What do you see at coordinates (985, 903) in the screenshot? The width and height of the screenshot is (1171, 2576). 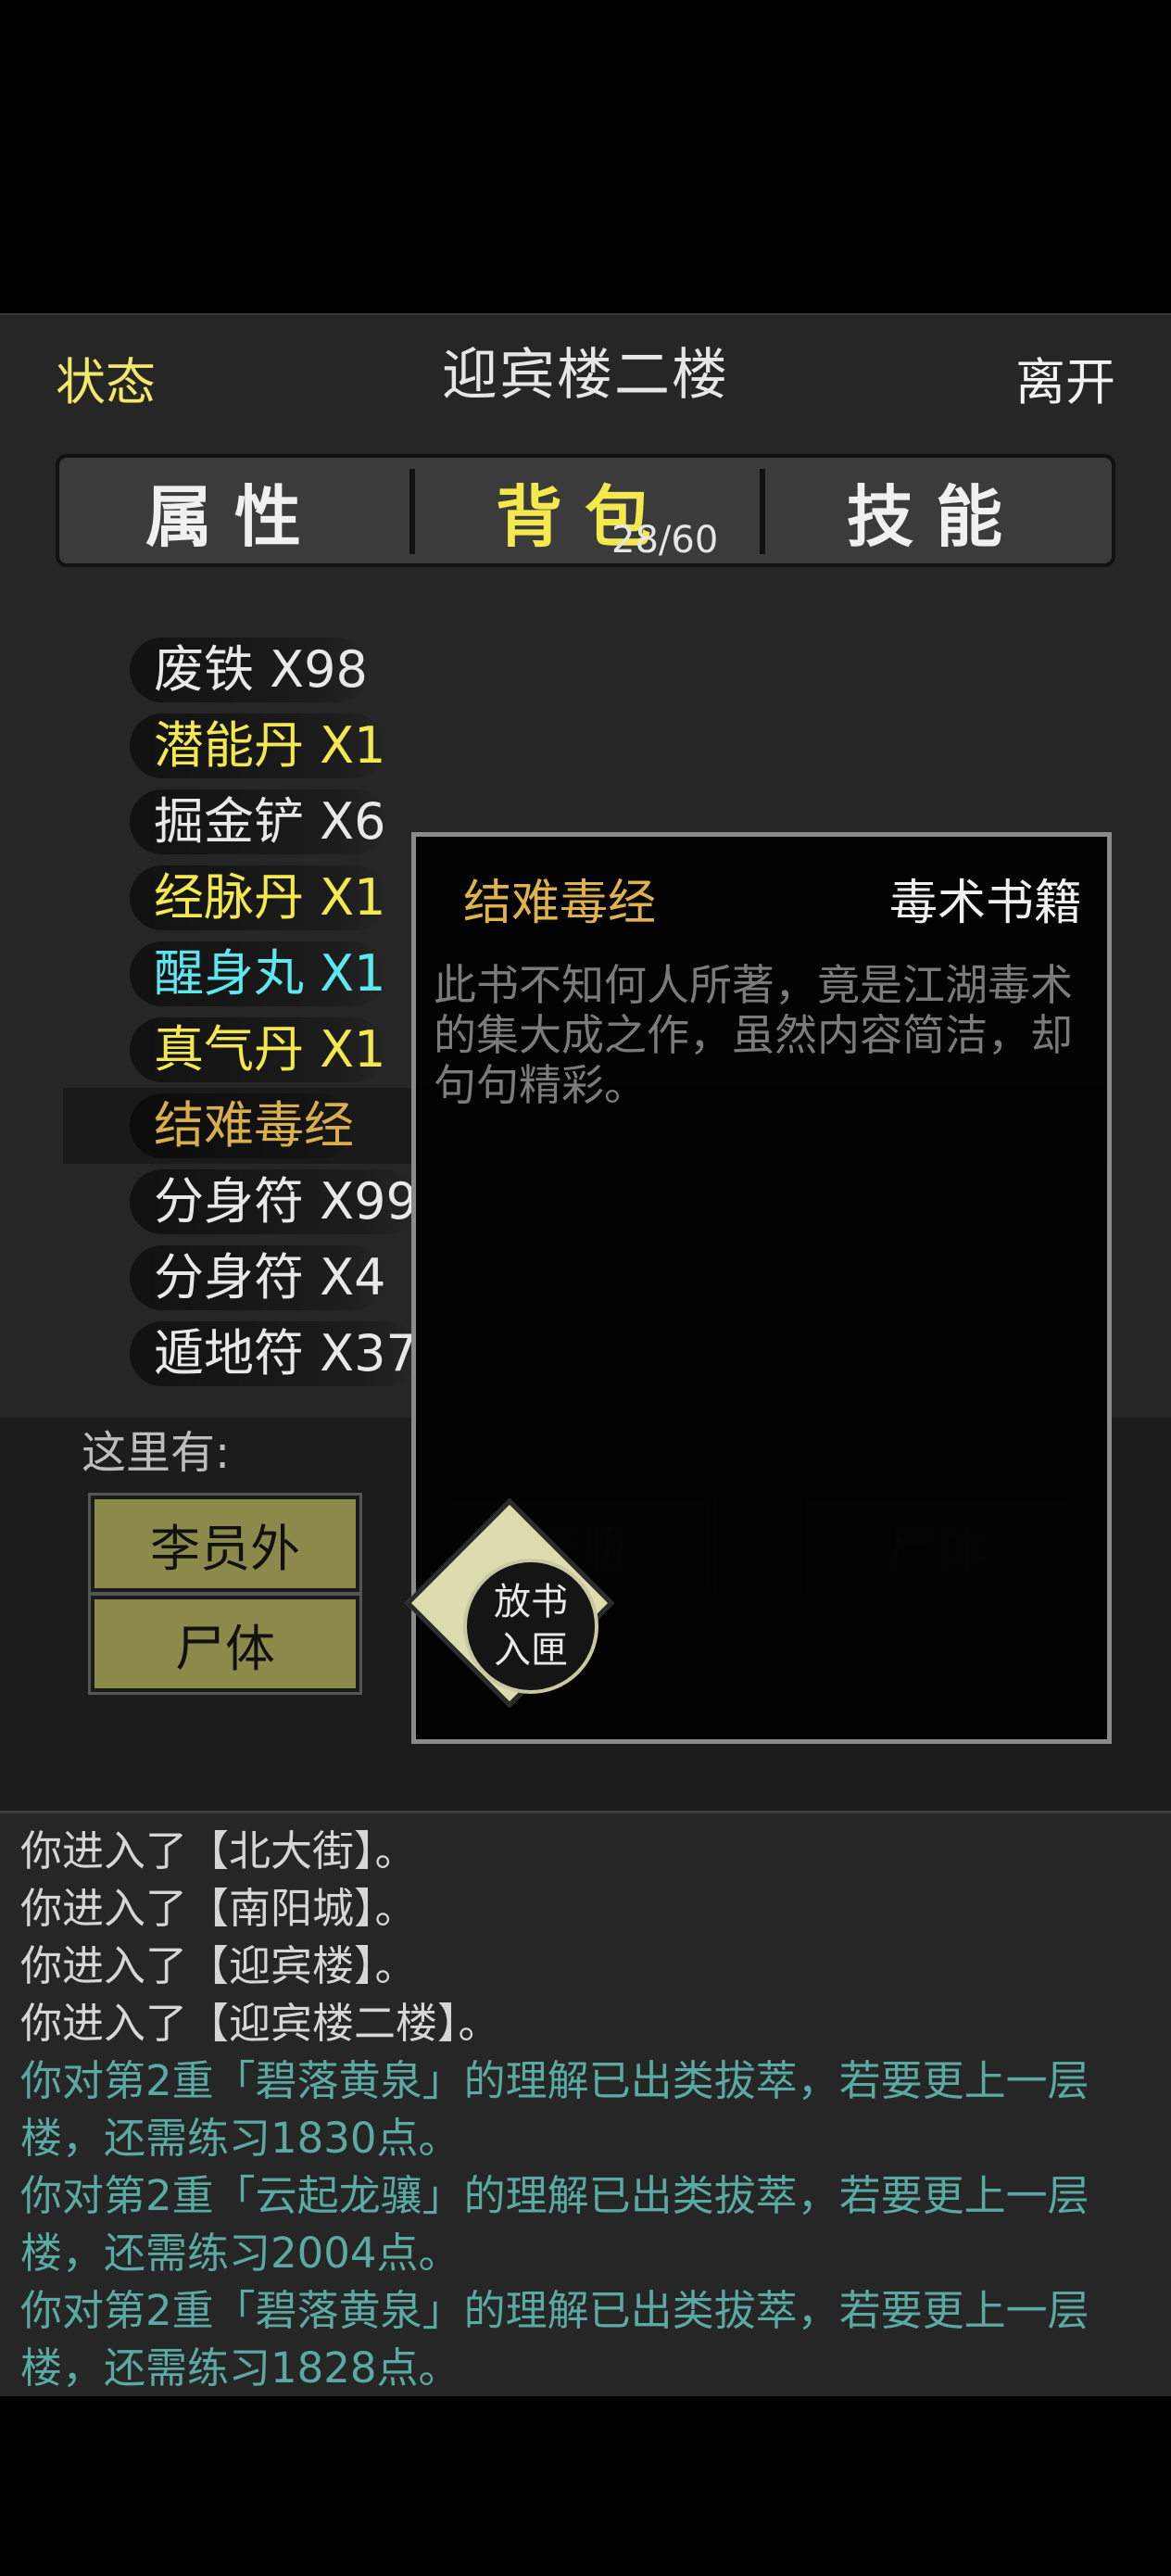 I see `item-type: 毒术书籍` at bounding box center [985, 903].